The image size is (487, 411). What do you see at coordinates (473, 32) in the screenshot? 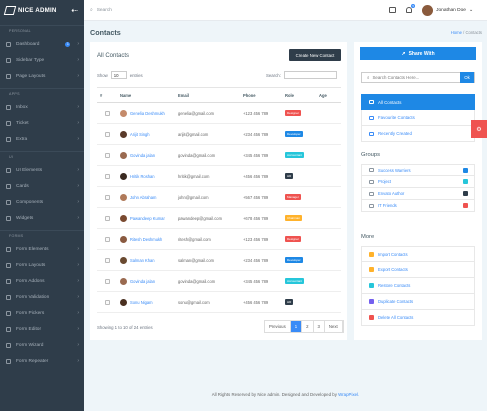
I see `breadcrumb-current: Contacts` at bounding box center [473, 32].